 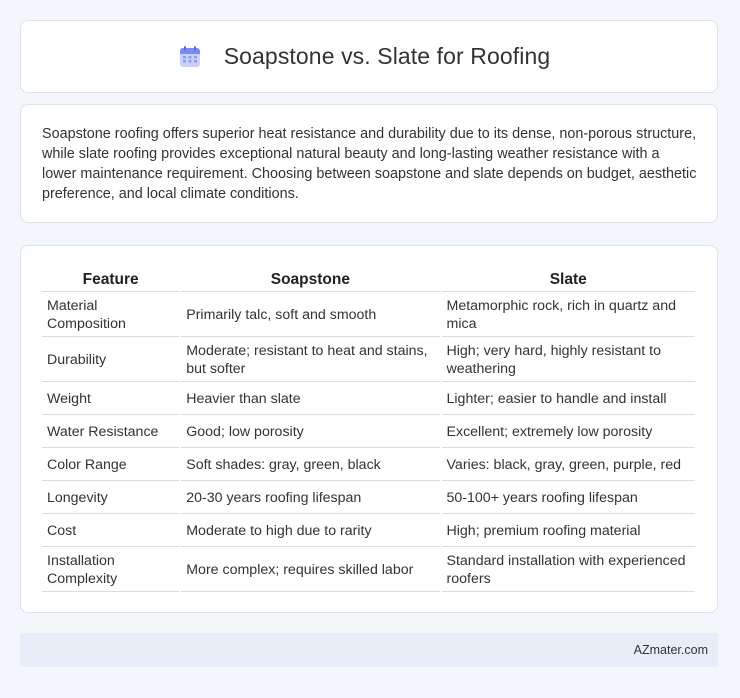 I want to click on row-slate: Excellent; extremely low porosity, so click(x=568, y=432).